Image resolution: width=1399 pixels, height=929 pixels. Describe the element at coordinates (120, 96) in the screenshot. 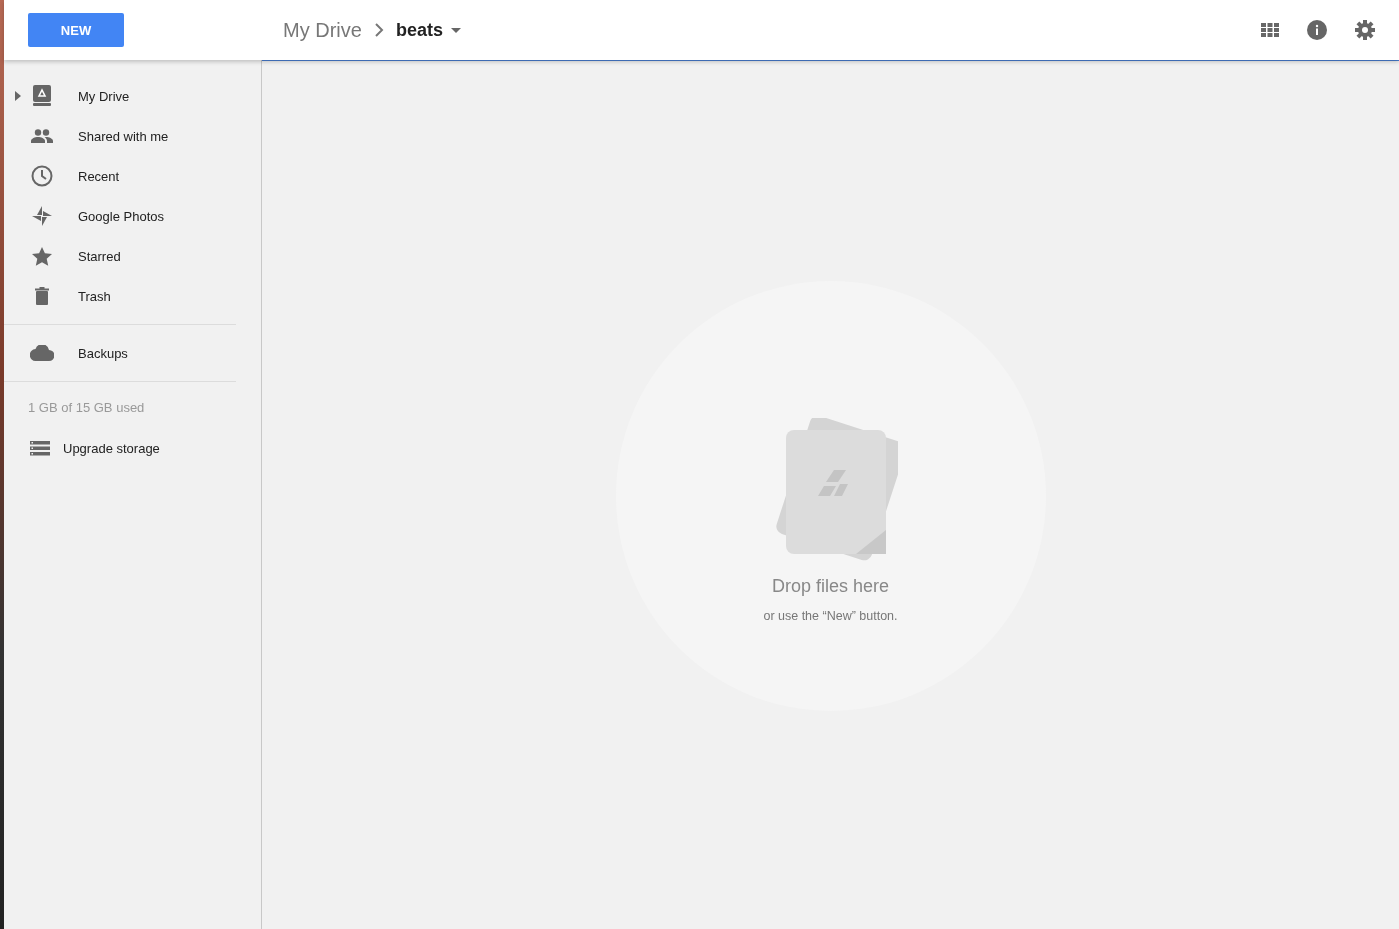

I see `nav-item: My Drive` at that location.